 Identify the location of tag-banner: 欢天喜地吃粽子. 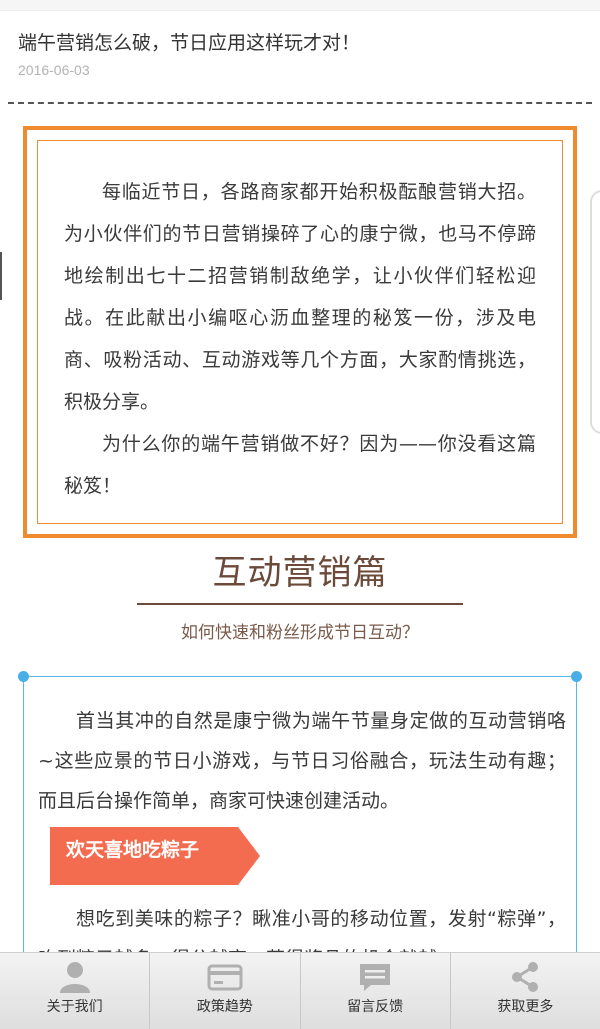
(155, 856).